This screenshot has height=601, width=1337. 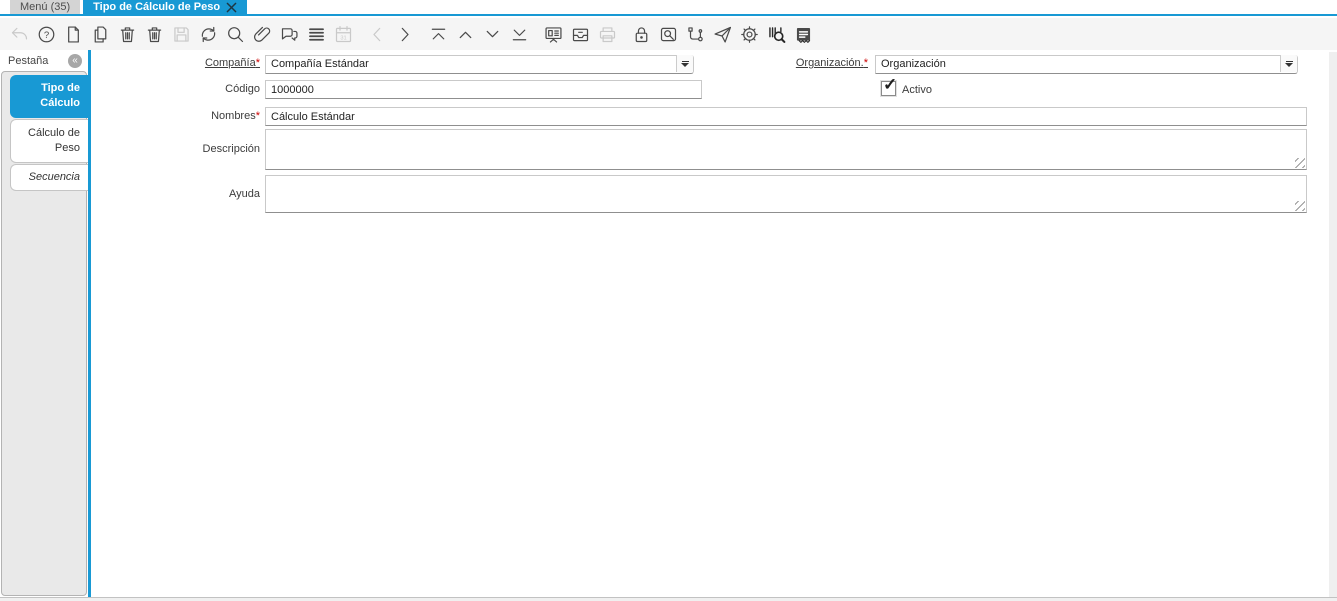 I want to click on sidebar-tab-tipo-de-calculo: Tipo de Cálculo, so click(x=49, y=96).